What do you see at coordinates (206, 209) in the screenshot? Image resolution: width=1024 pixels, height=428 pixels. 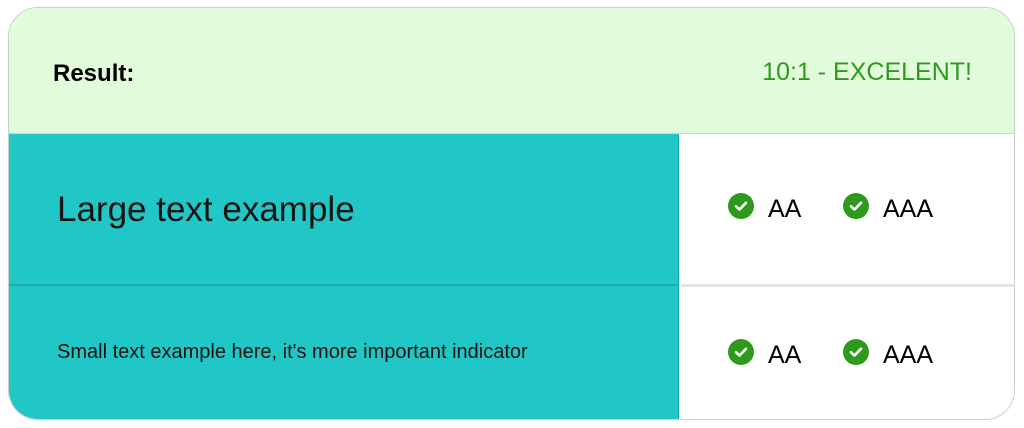 I see `large-text-sample: Large text example` at bounding box center [206, 209].